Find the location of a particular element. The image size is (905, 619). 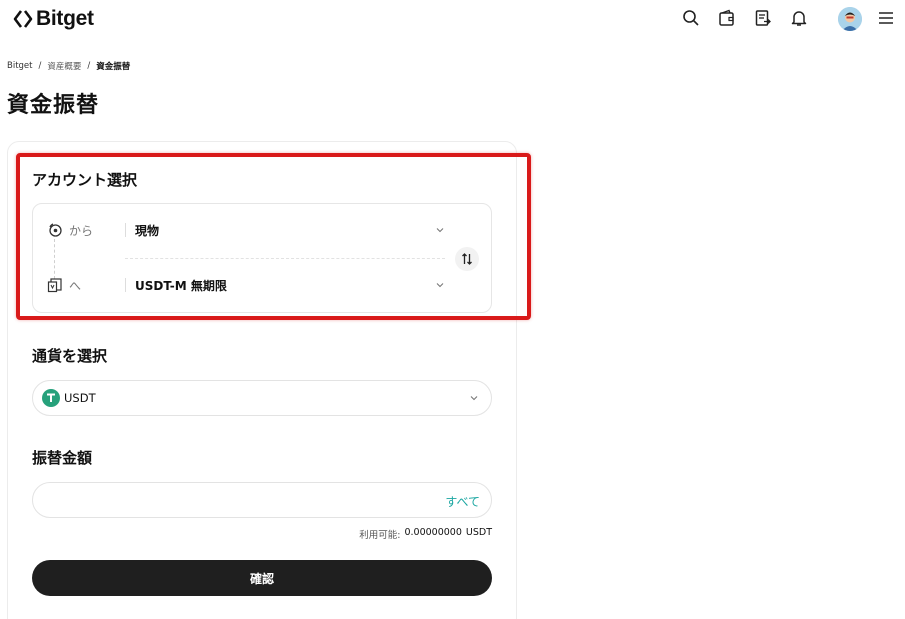

currency-value: USDT is located at coordinates (80, 398).